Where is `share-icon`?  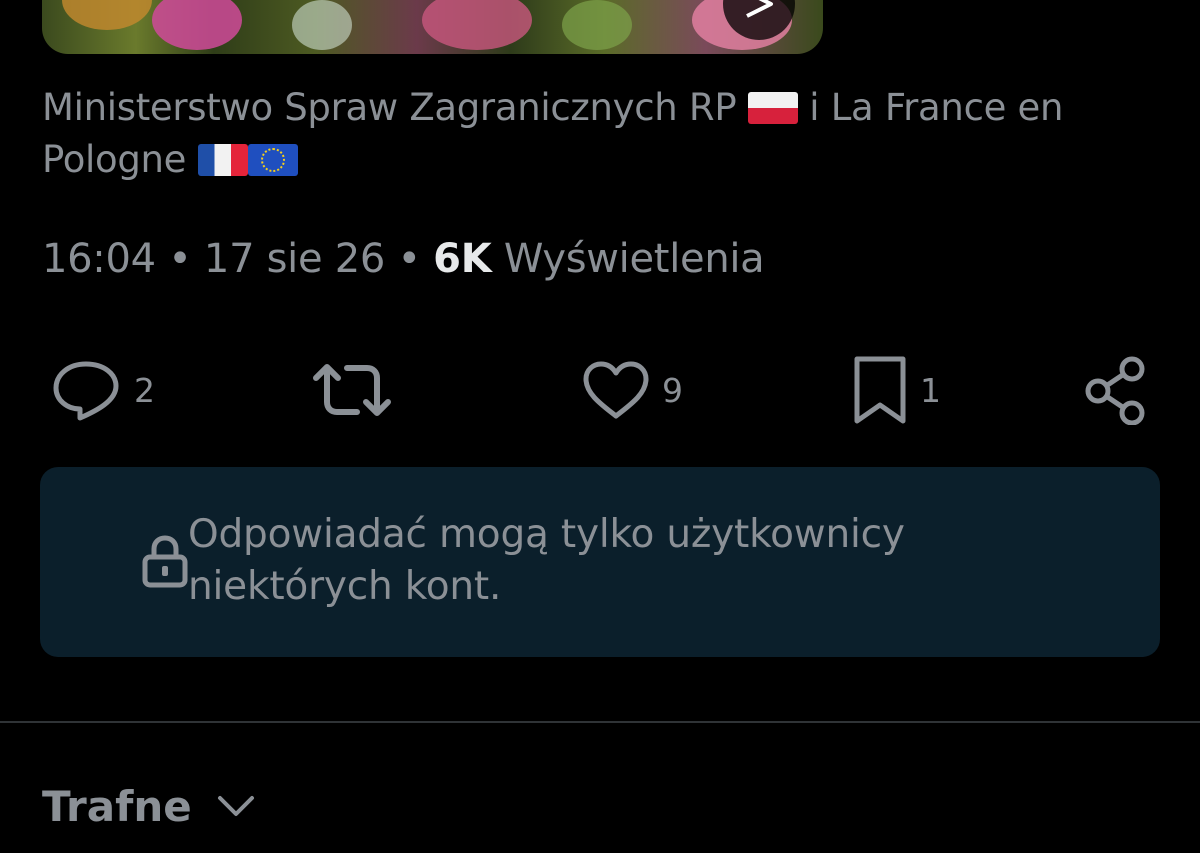
share-icon is located at coordinates (1115, 390).